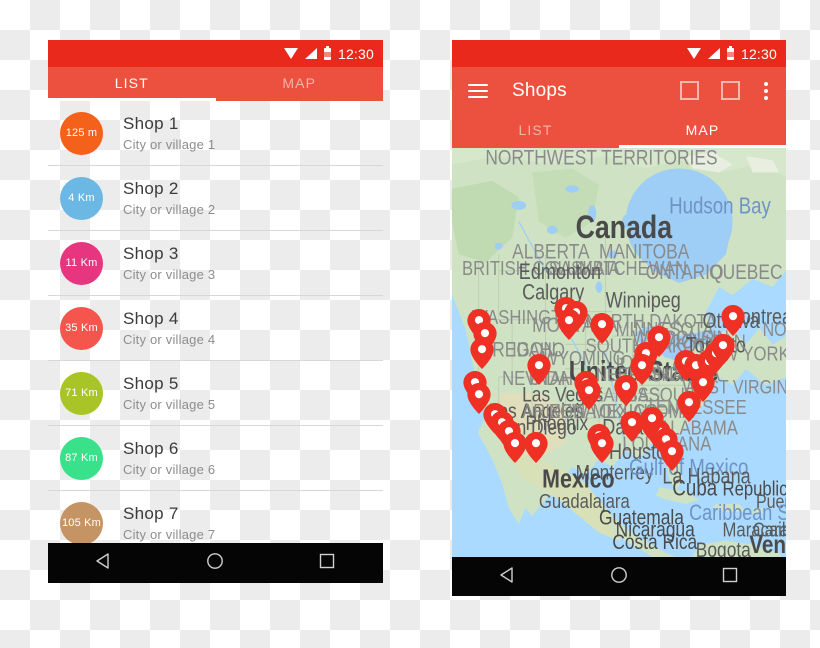  What do you see at coordinates (151, 188) in the screenshot?
I see `shop-title: Shop 2` at bounding box center [151, 188].